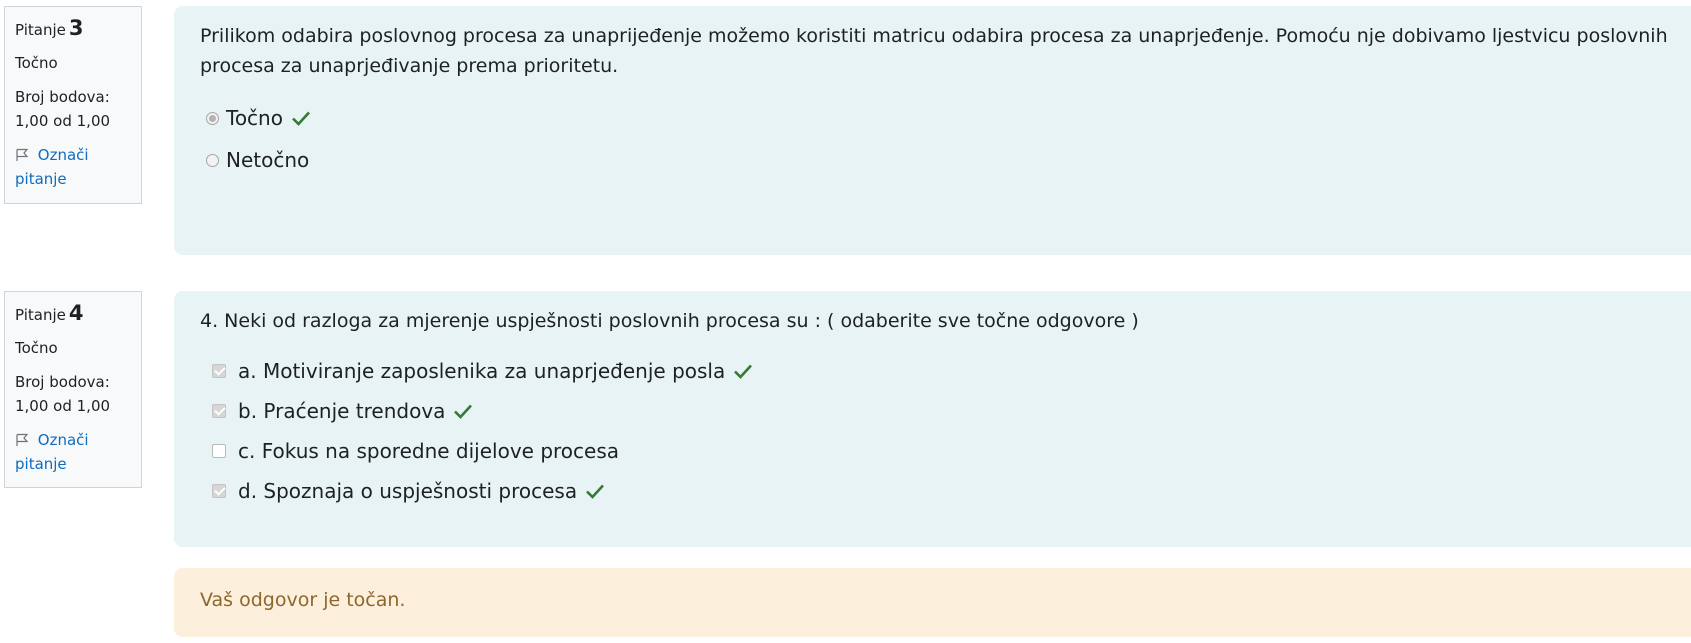 This screenshot has height=643, width=1691. I want to click on answer-feedback: Vaš odgovor je točan., so click(932, 602).